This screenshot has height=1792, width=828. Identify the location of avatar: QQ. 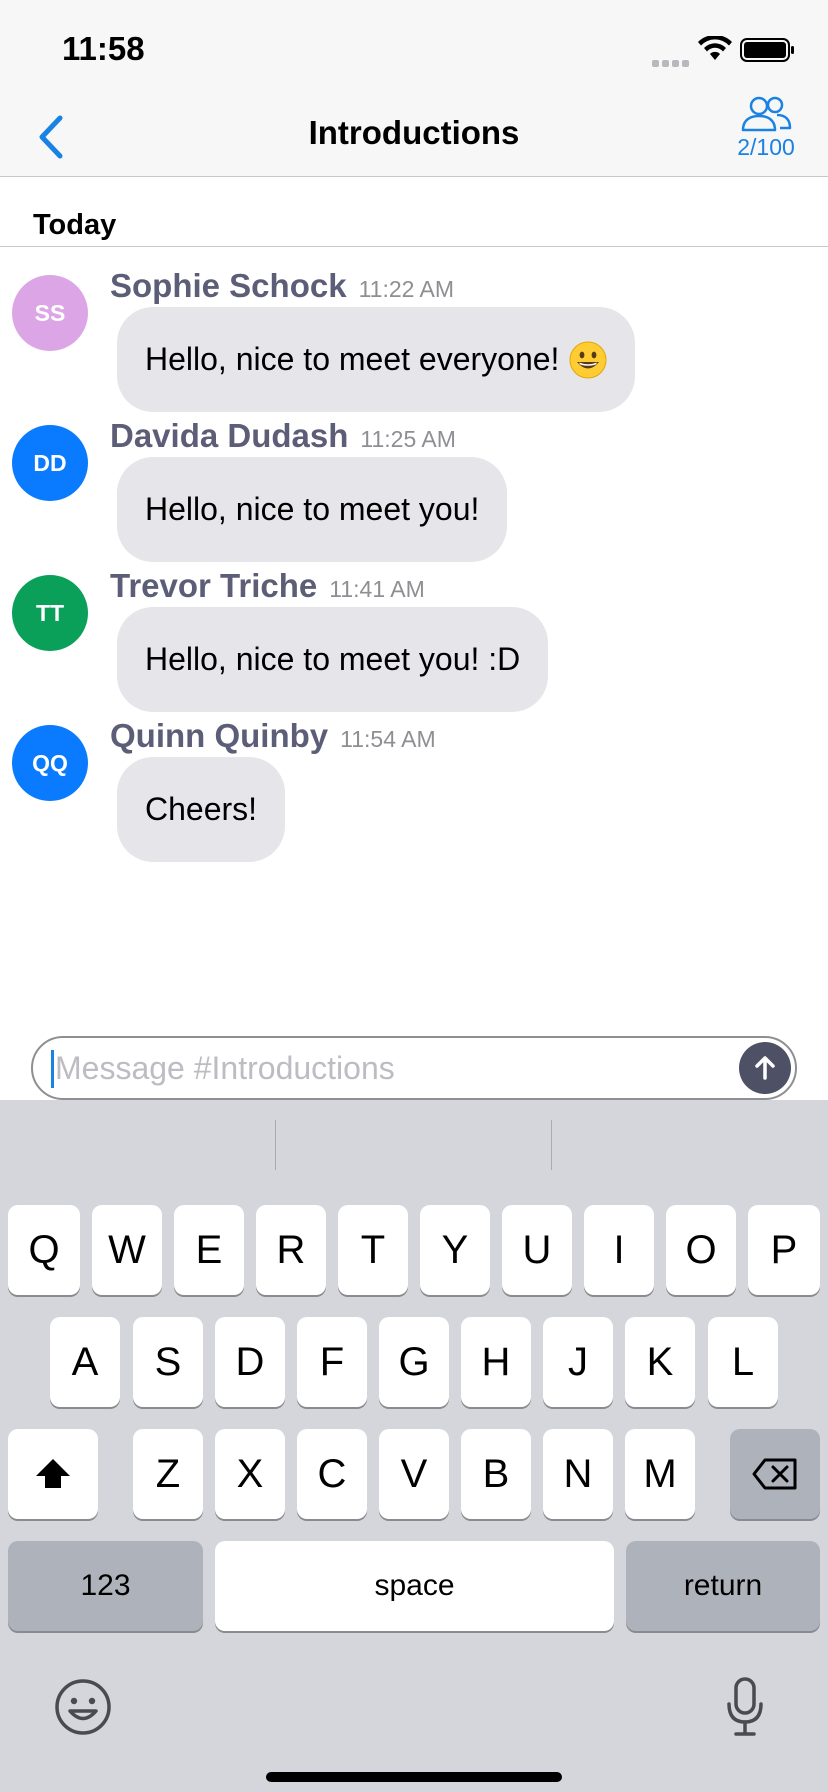
(50, 763).